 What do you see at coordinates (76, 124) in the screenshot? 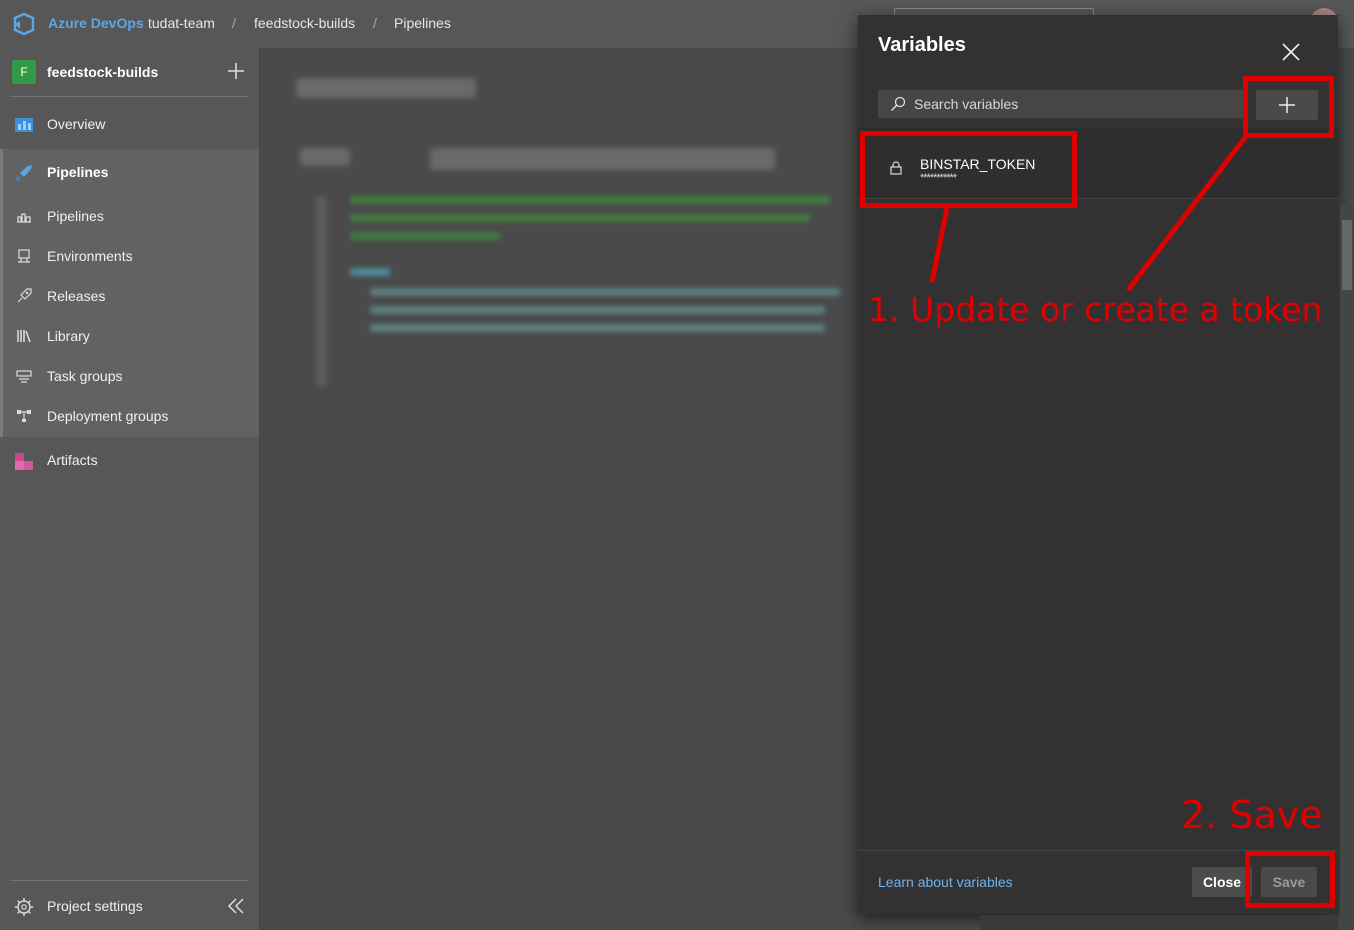
I see `sidebar-item-label: Overview` at bounding box center [76, 124].